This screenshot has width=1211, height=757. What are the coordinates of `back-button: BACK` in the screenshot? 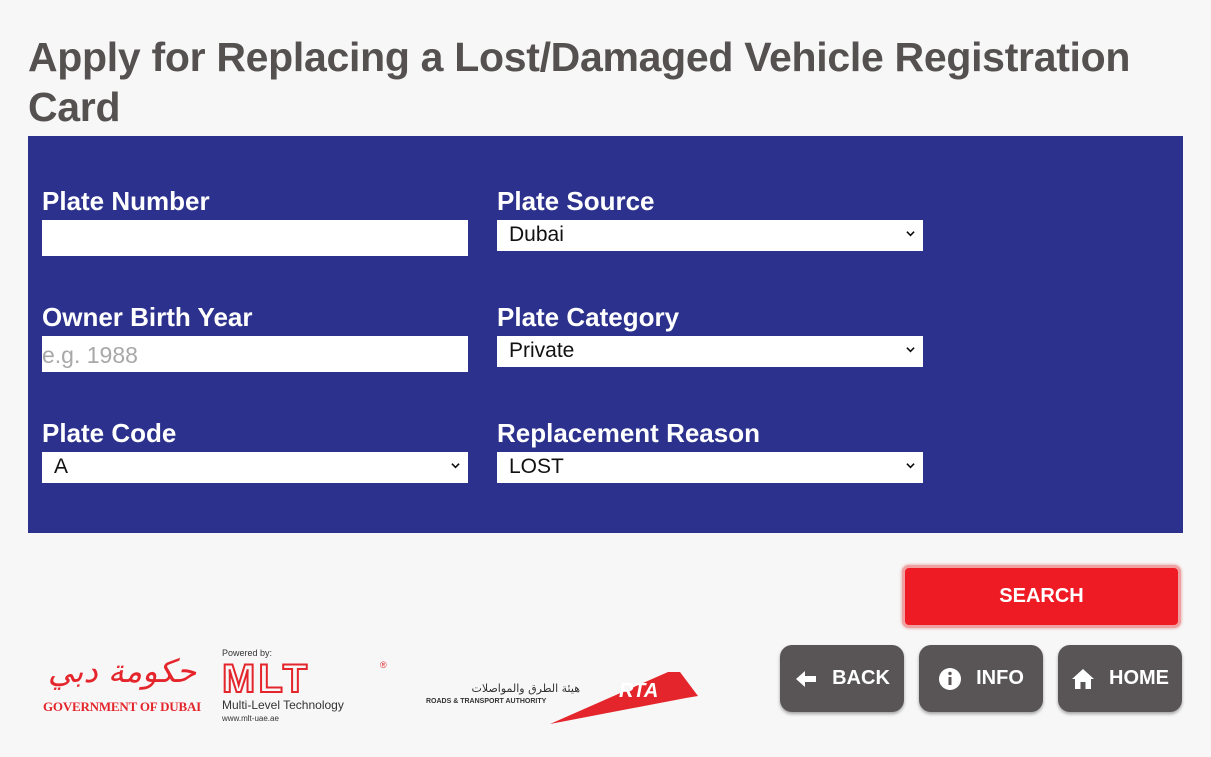 It's located at (842, 678).